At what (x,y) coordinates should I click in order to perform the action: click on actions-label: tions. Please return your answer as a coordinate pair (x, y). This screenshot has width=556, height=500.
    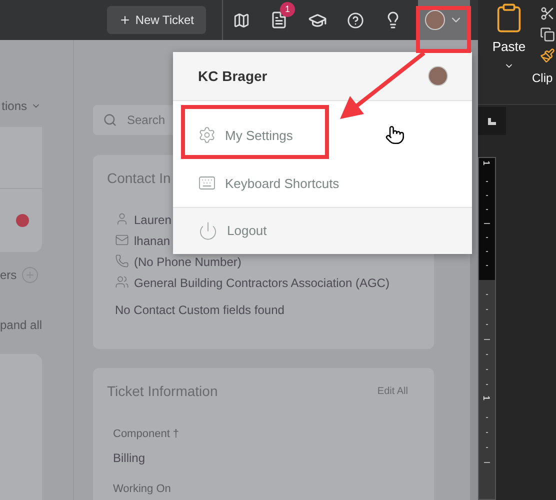
    Looking at the image, I should click on (36, 106).